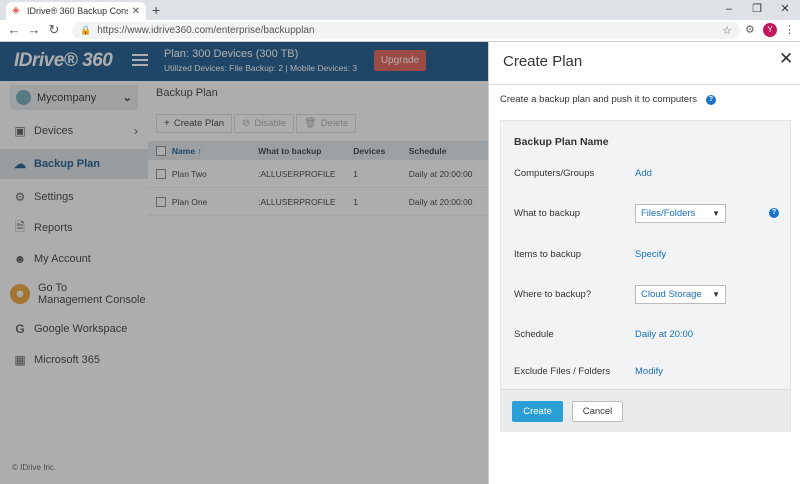  I want to click on idrive-favicon-icon: ◈, so click(16, 10).